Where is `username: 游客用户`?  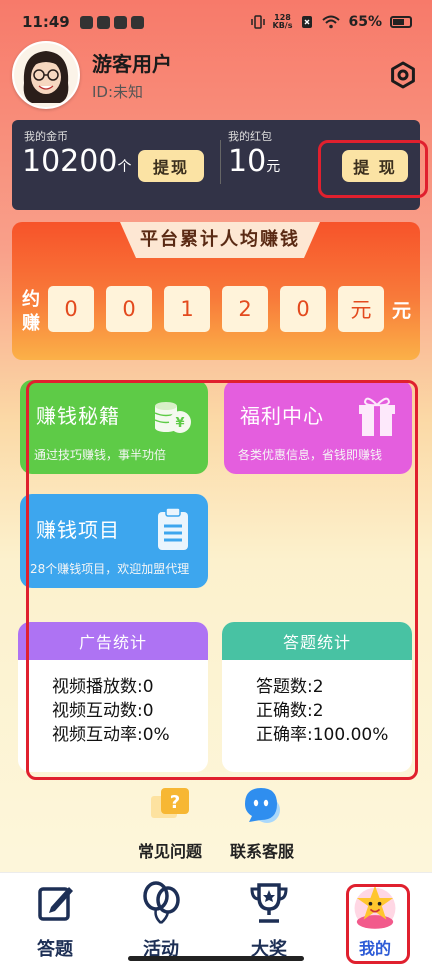 username: 游客用户 is located at coordinates (132, 64).